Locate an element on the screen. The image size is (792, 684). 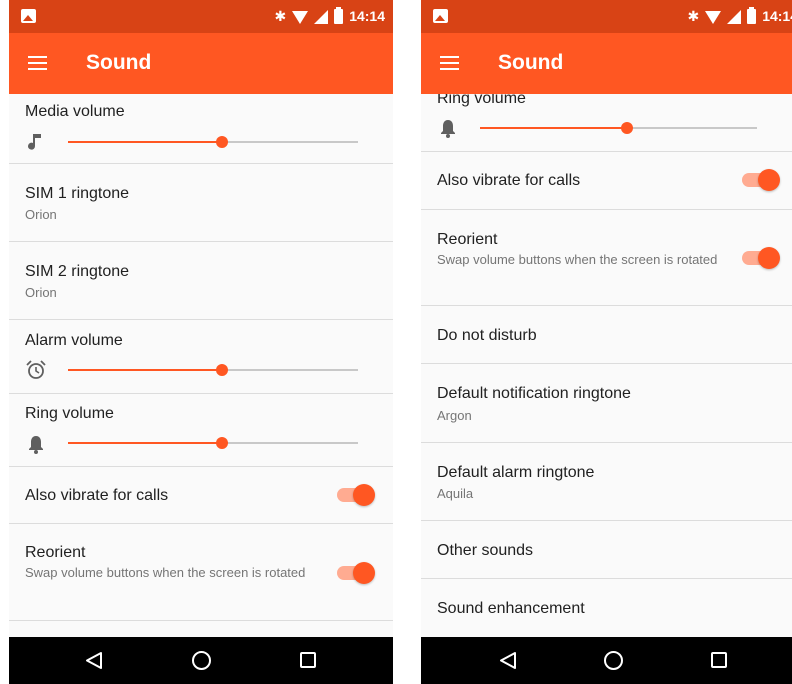
default-alarm-ringtone-title: Default alarm ringtone is located at coordinates (516, 472).